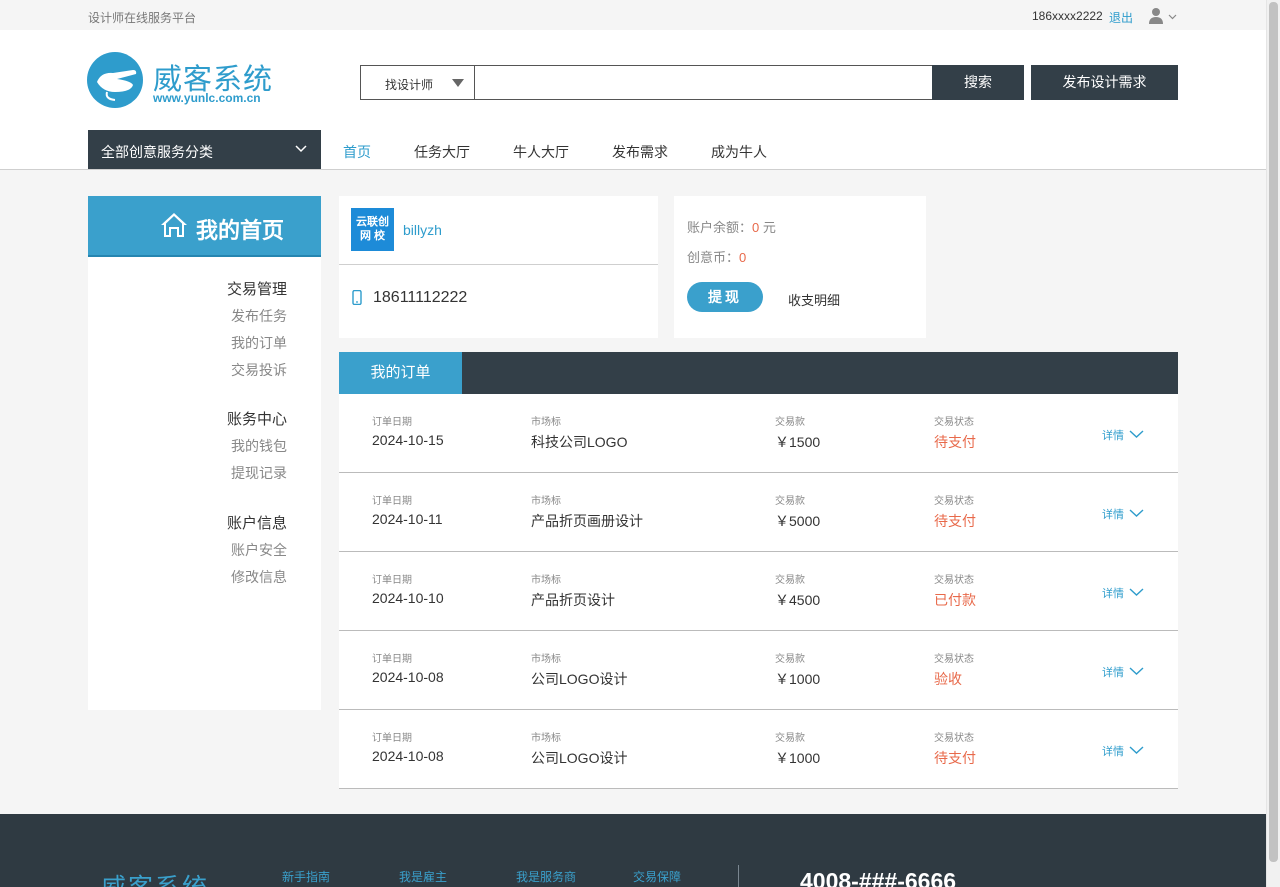 This screenshot has width=1280, height=887. Describe the element at coordinates (703, 82) in the screenshot. I see `search-input` at that location.